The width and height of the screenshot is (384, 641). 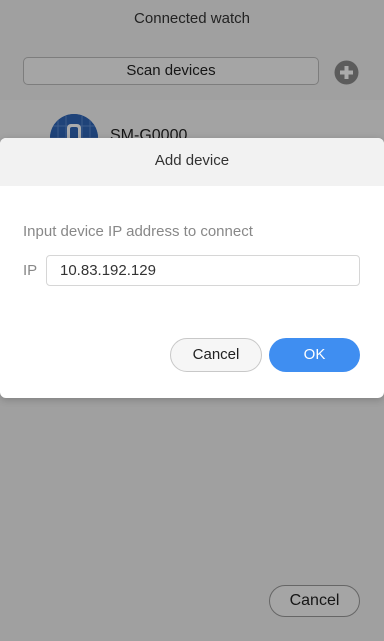 I want to click on dialog-ok-button: OK, so click(x=314, y=355).